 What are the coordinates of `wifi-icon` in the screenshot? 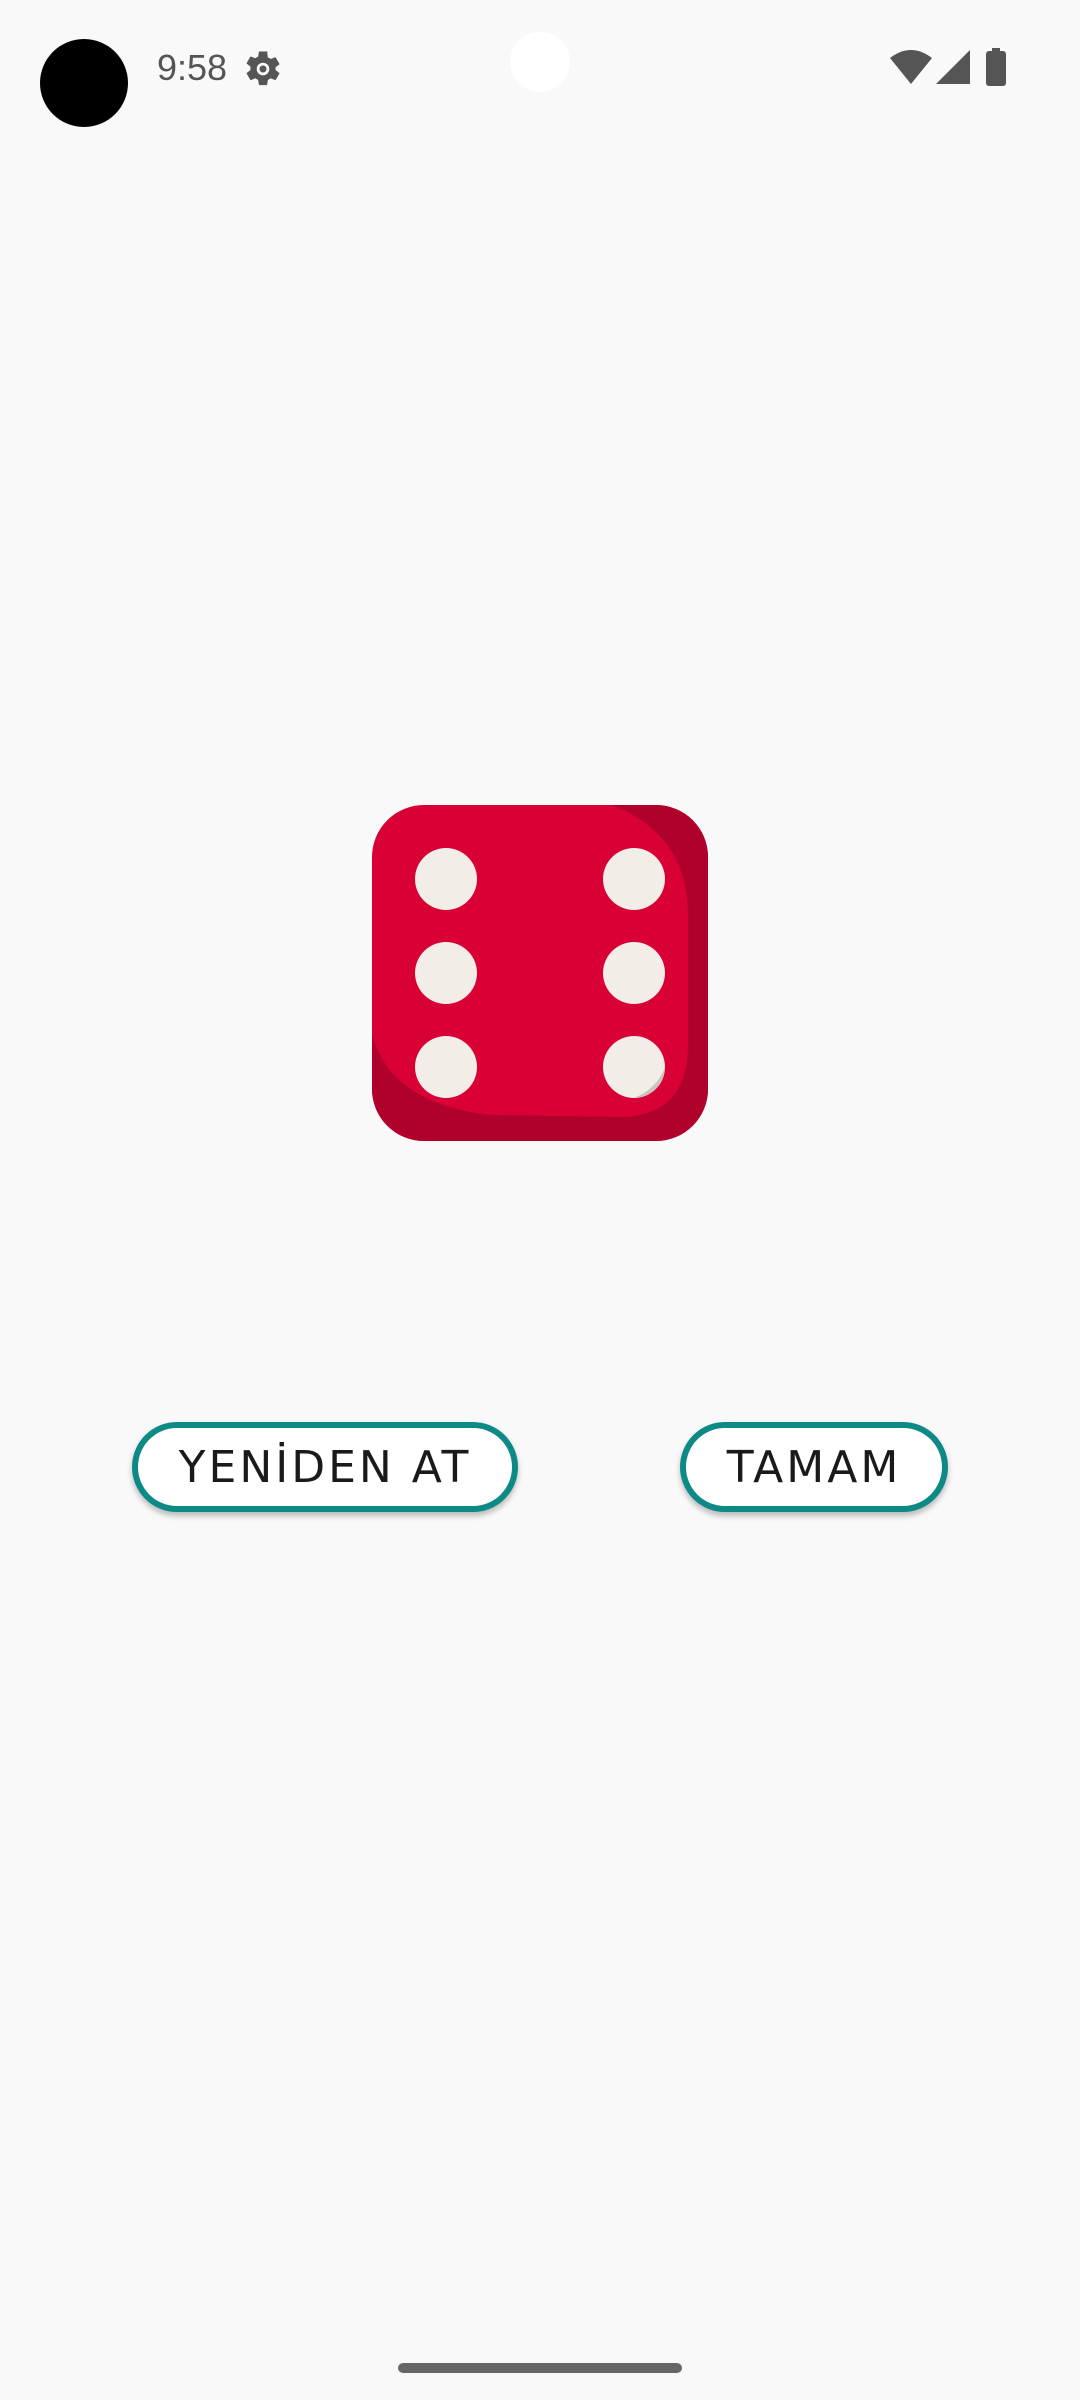 It's located at (911, 67).